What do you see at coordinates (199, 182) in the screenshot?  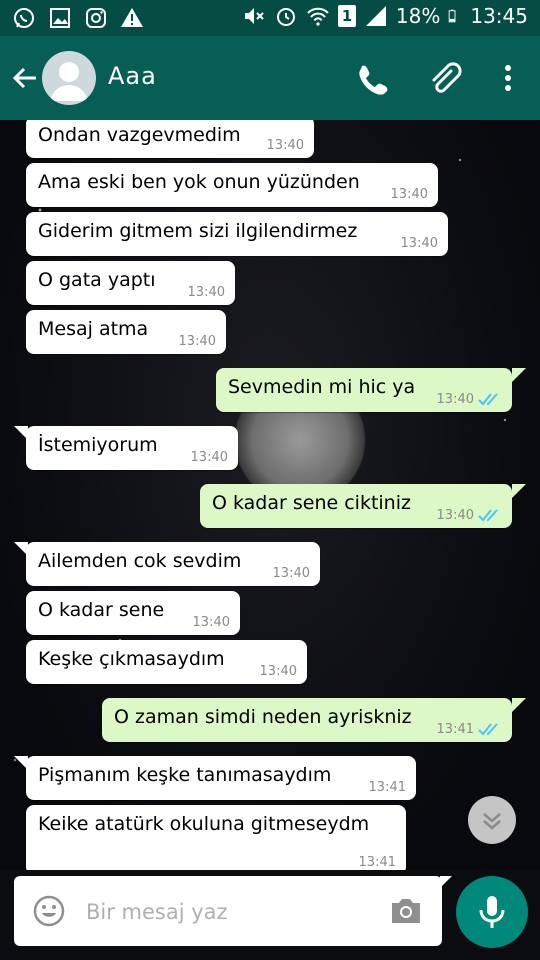 I see `message-text: Ama eski ben yok onun yüzünden` at bounding box center [199, 182].